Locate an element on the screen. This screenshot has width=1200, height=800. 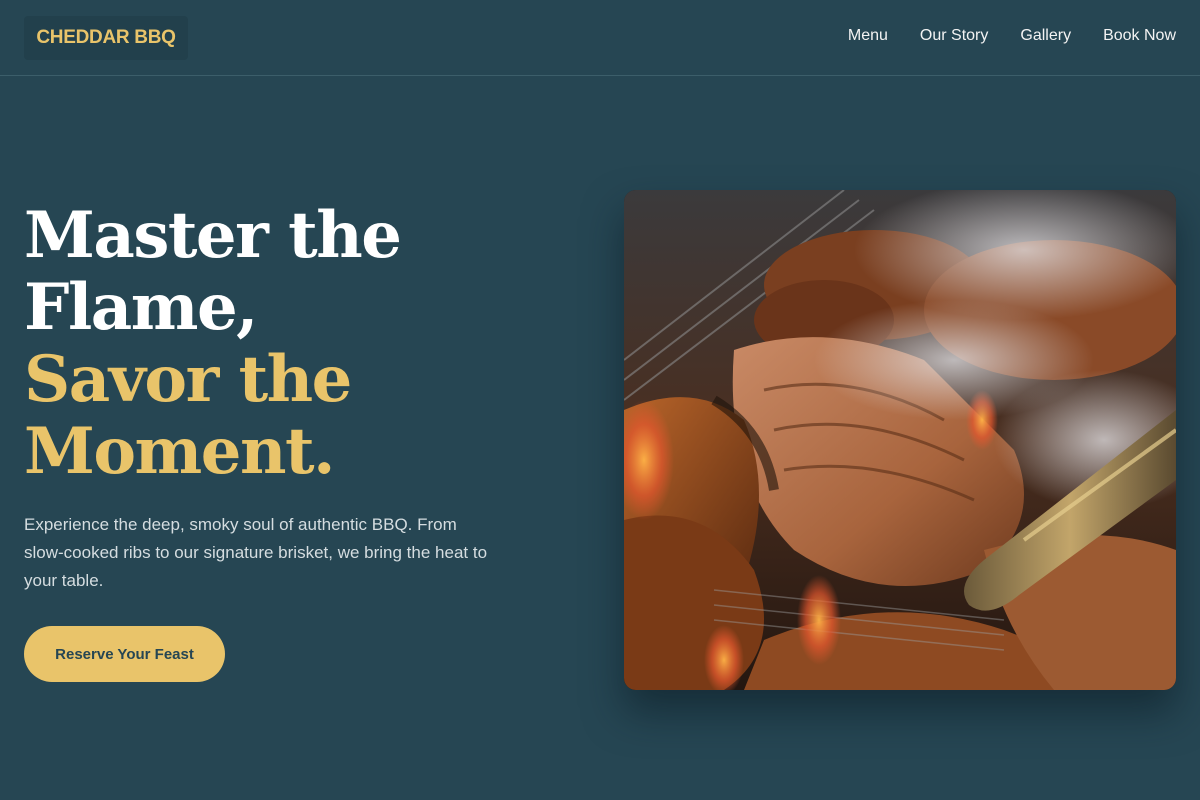
logo: CHEDDAR BBQ is located at coordinates (106, 38).